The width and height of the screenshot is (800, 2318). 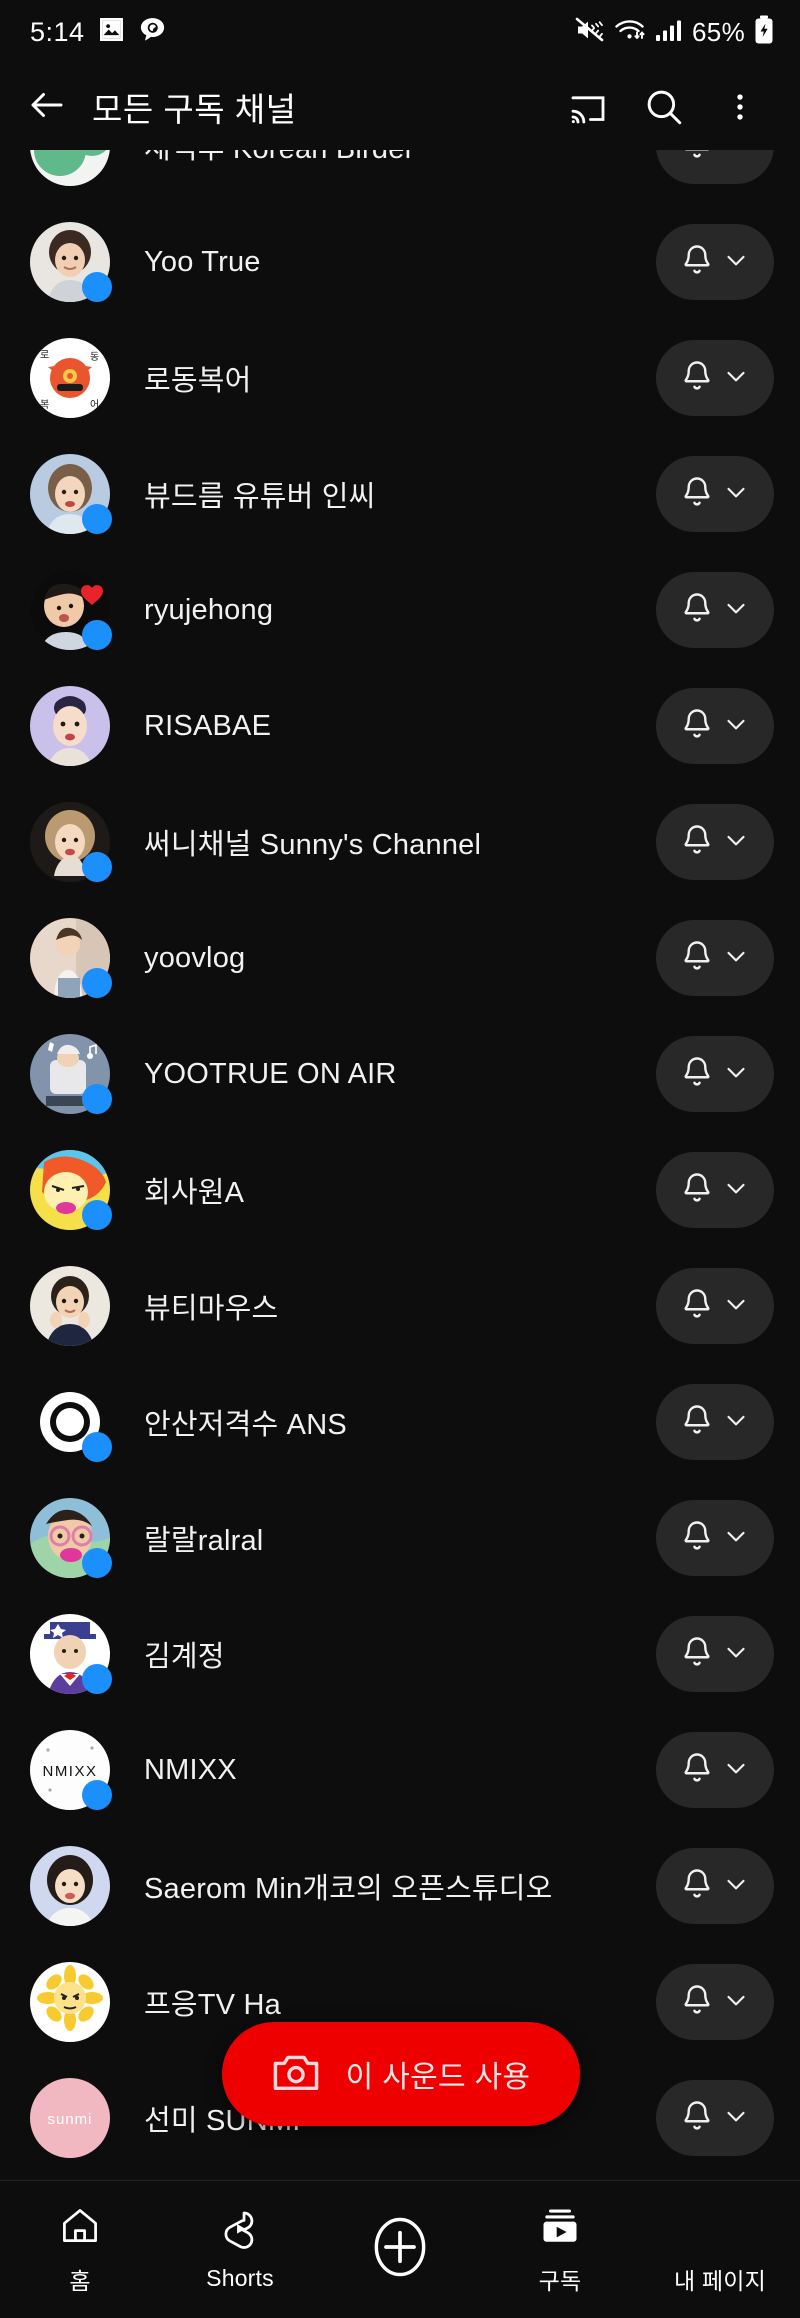 I want to click on subscription-row: RISABAE, so click(x=400, y=726).